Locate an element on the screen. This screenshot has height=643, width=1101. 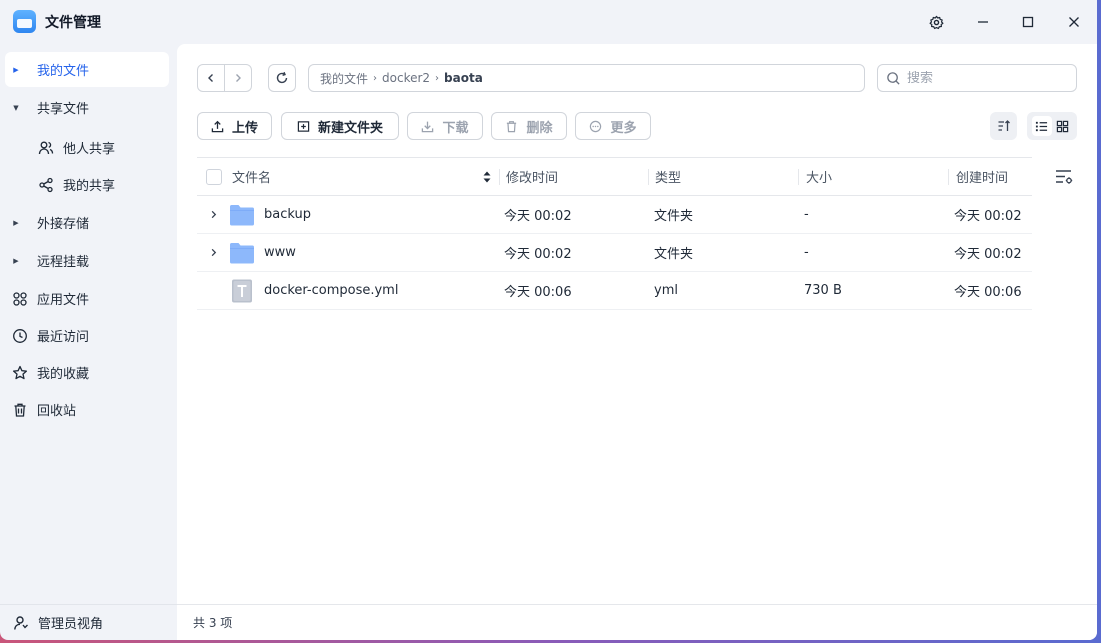
grid-icon is located at coordinates (1062, 126).